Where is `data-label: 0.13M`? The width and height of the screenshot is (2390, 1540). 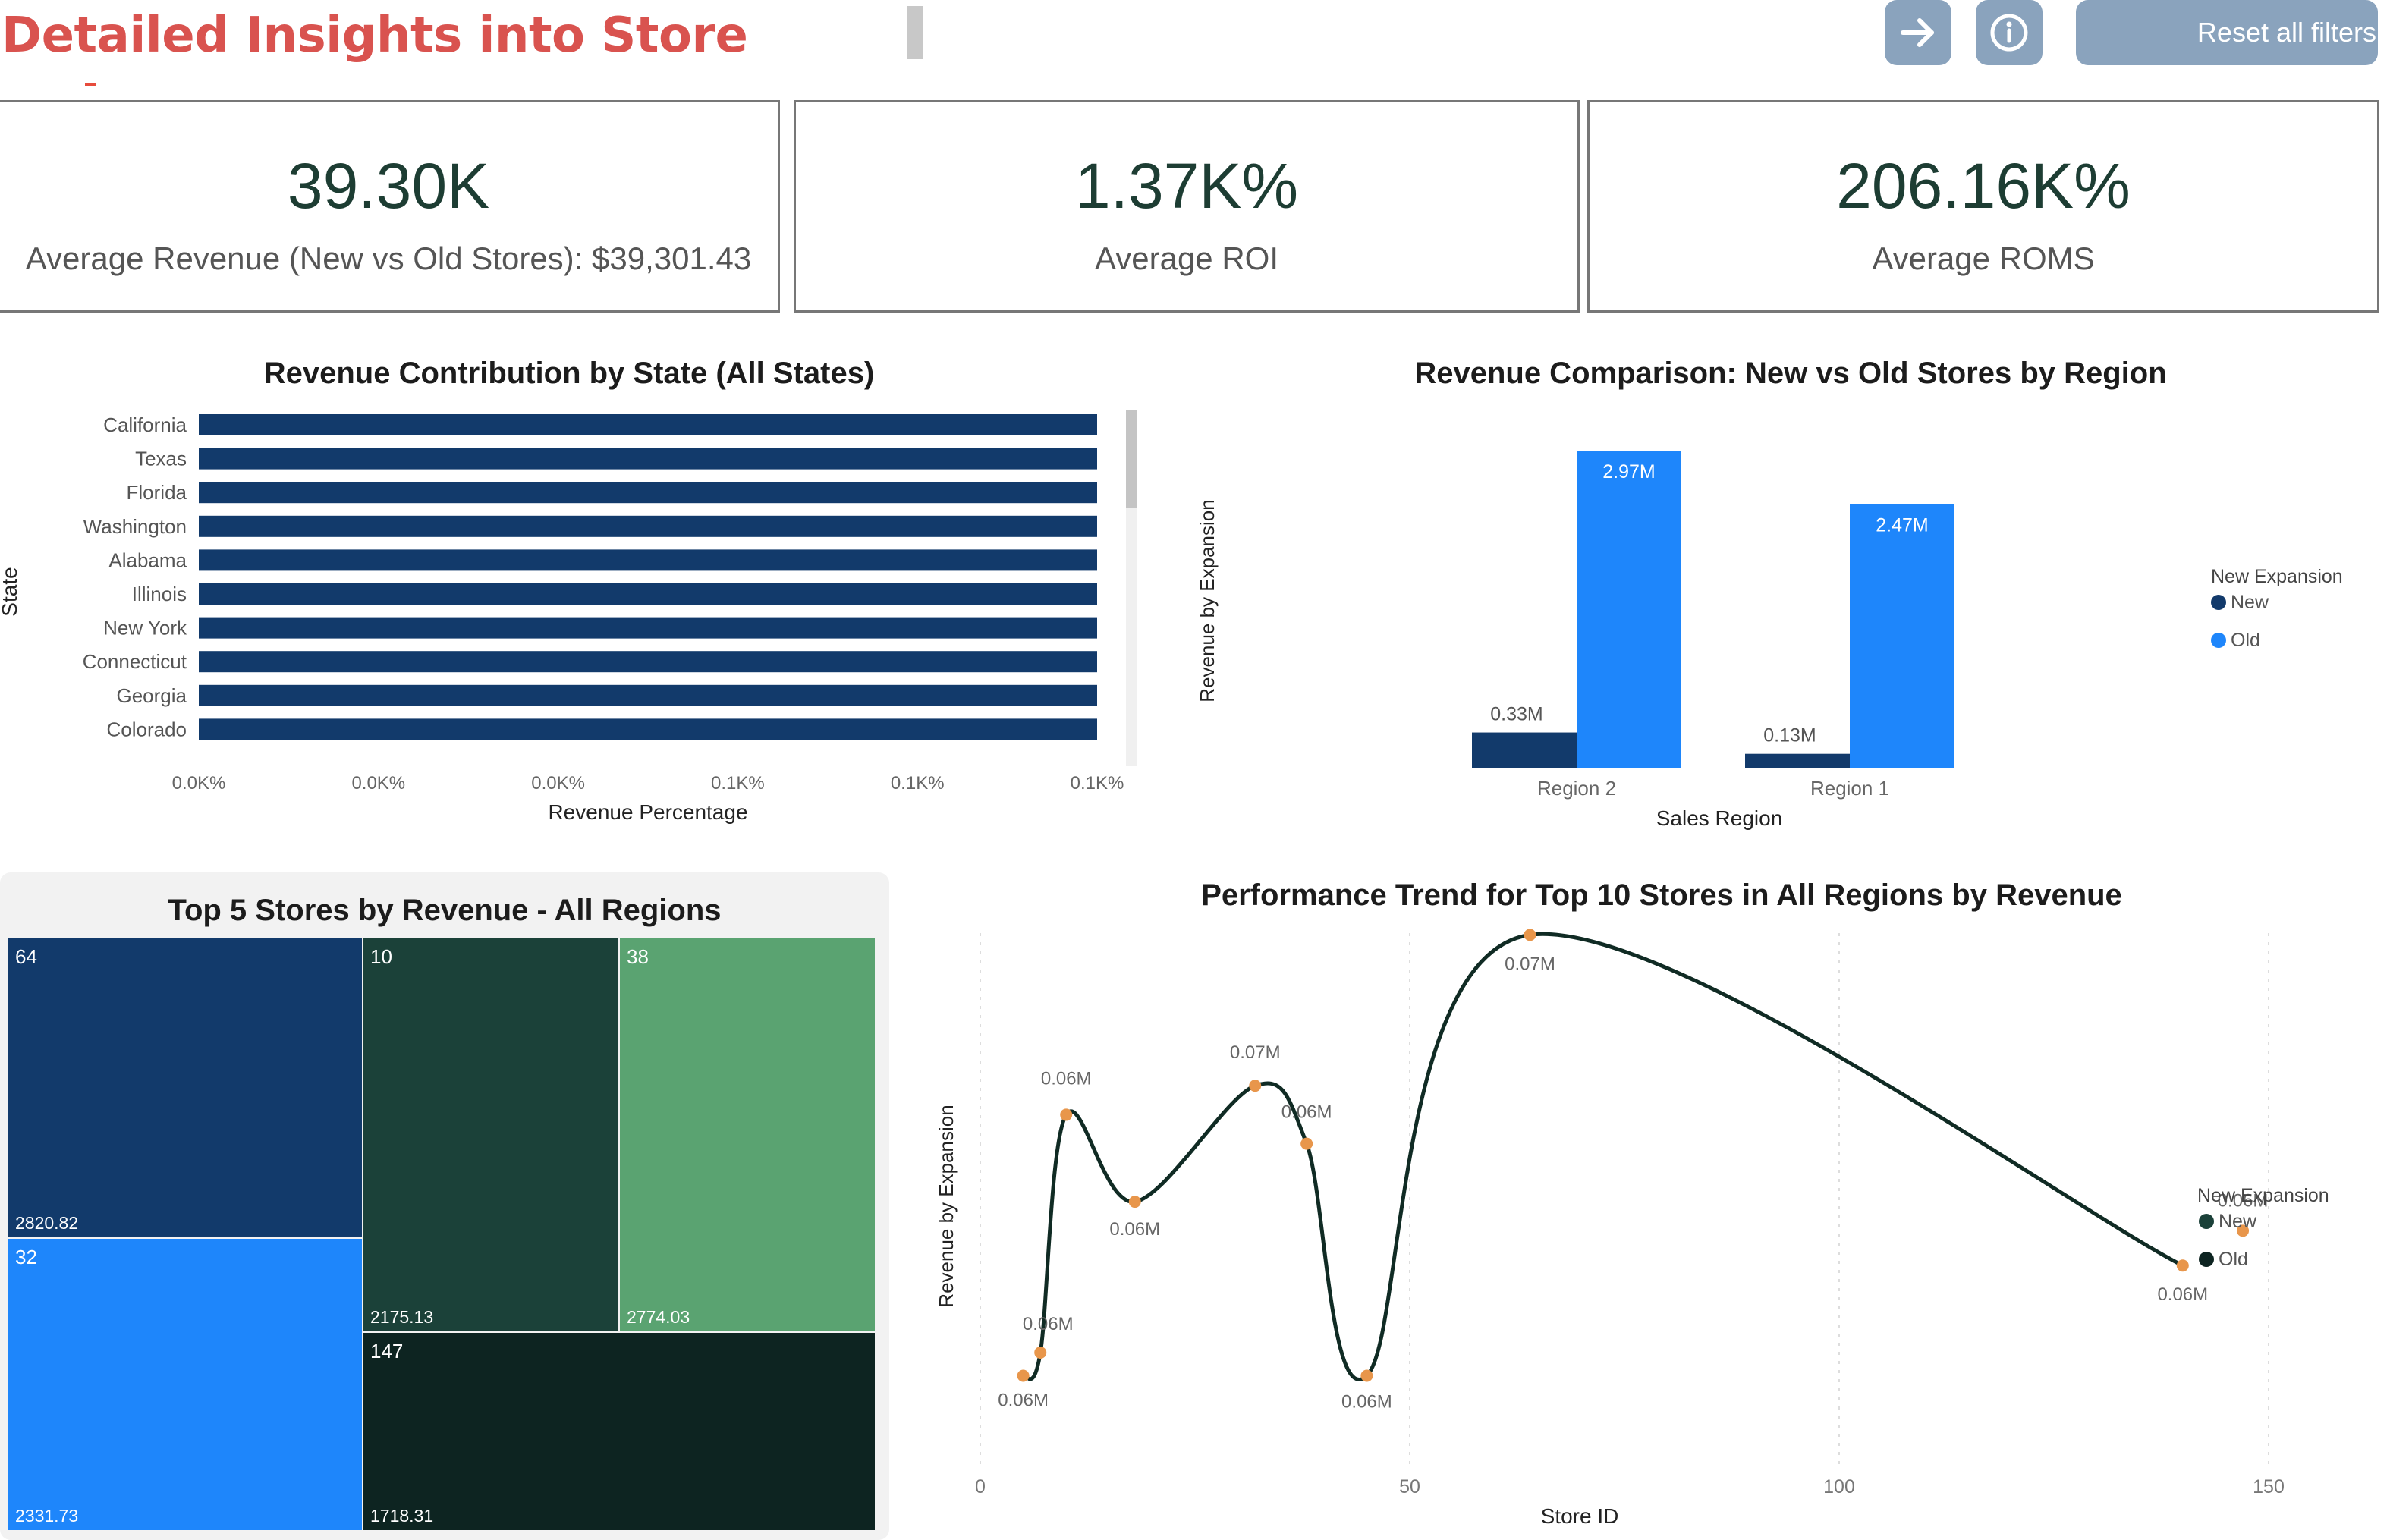
data-label: 0.13M is located at coordinates (1789, 735).